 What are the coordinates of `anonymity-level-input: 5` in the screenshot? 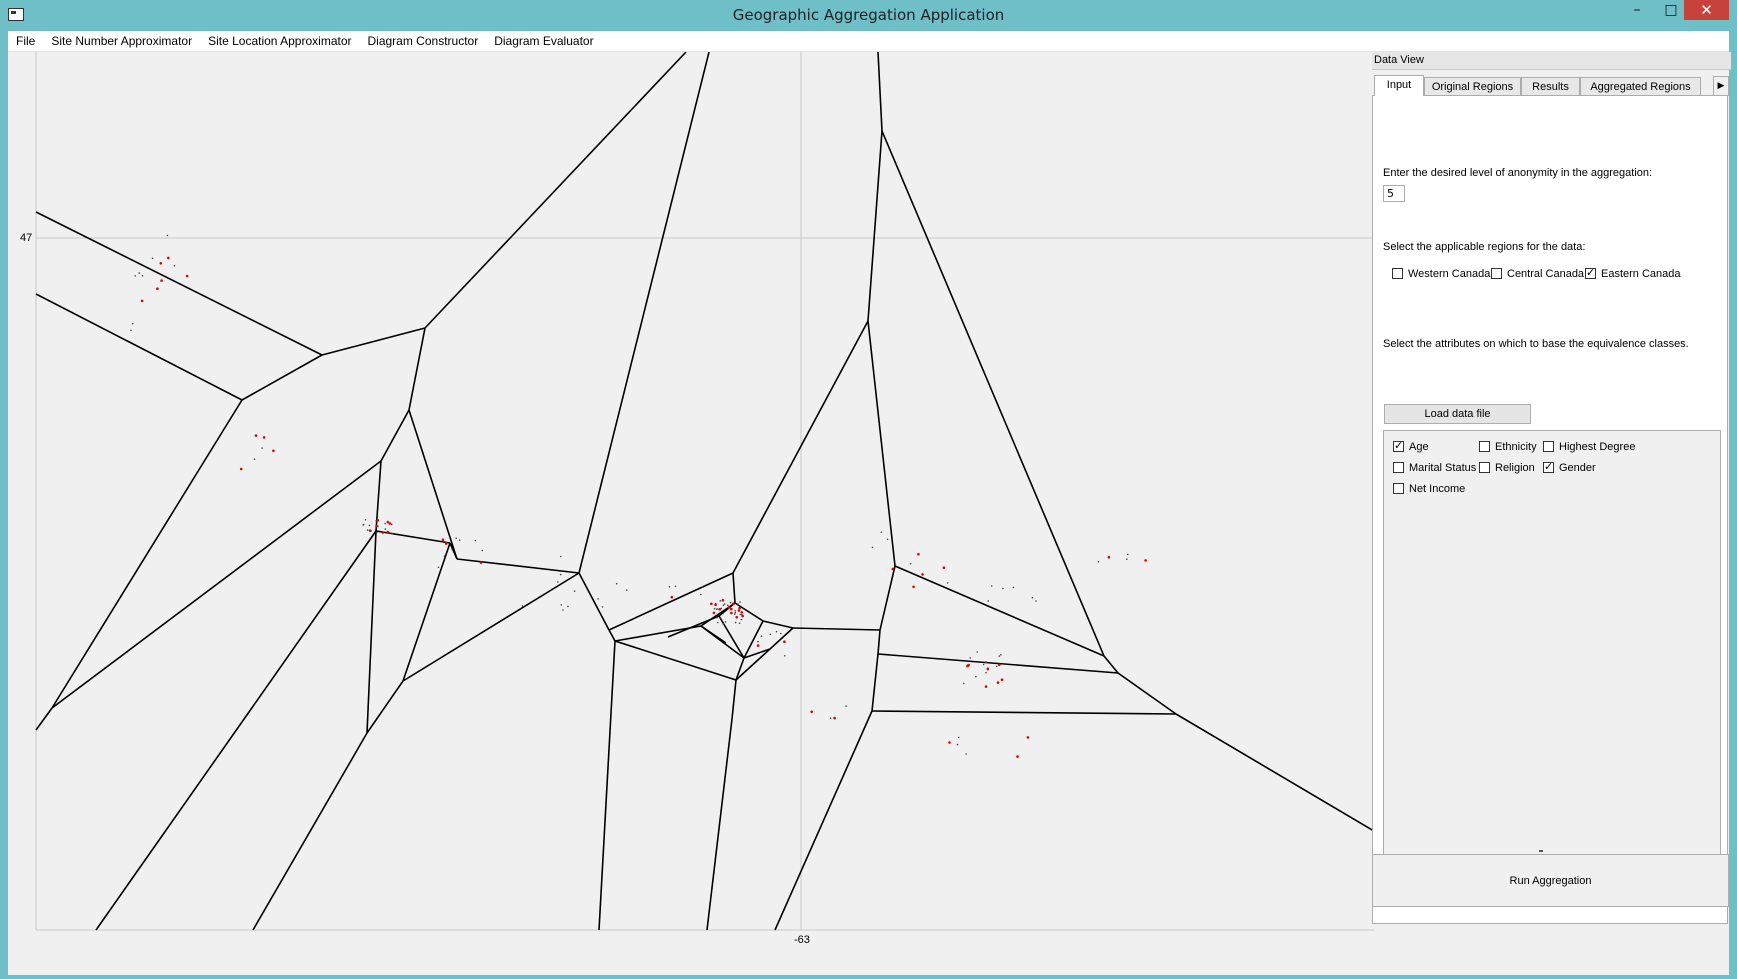 It's located at (1394, 193).